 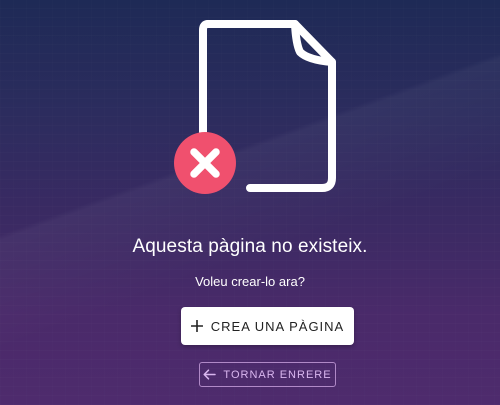 What do you see at coordinates (250, 246) in the screenshot?
I see `page-title: Aquesta pàgina no existeix.` at bounding box center [250, 246].